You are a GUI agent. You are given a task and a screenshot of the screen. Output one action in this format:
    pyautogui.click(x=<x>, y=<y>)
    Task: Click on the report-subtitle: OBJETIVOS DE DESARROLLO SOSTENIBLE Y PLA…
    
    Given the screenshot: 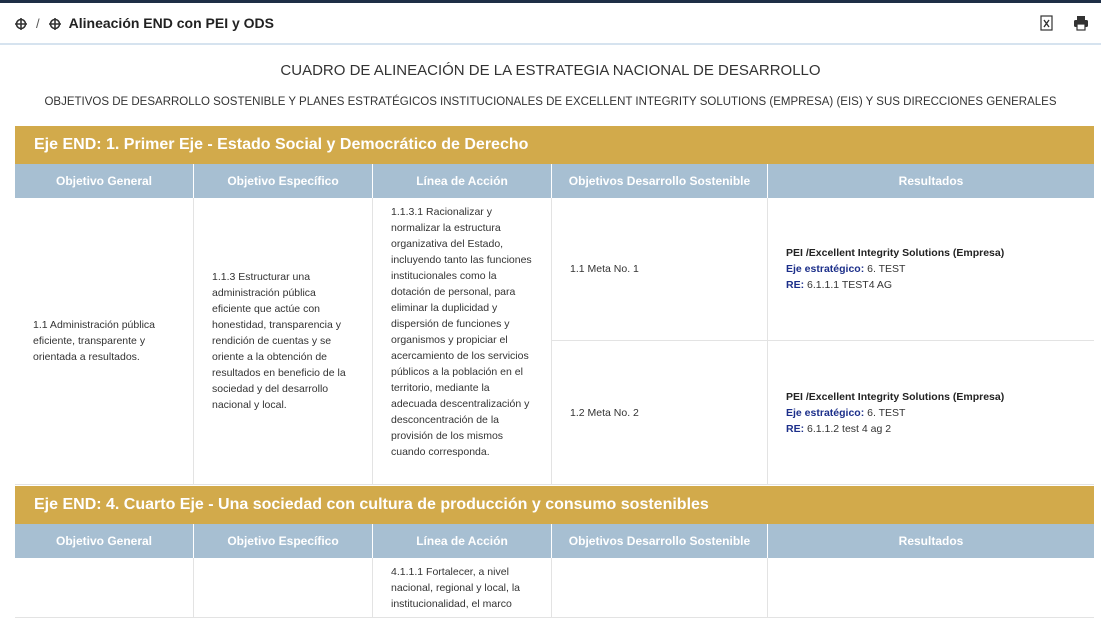 What is the action you would take?
    pyautogui.click(x=550, y=102)
    